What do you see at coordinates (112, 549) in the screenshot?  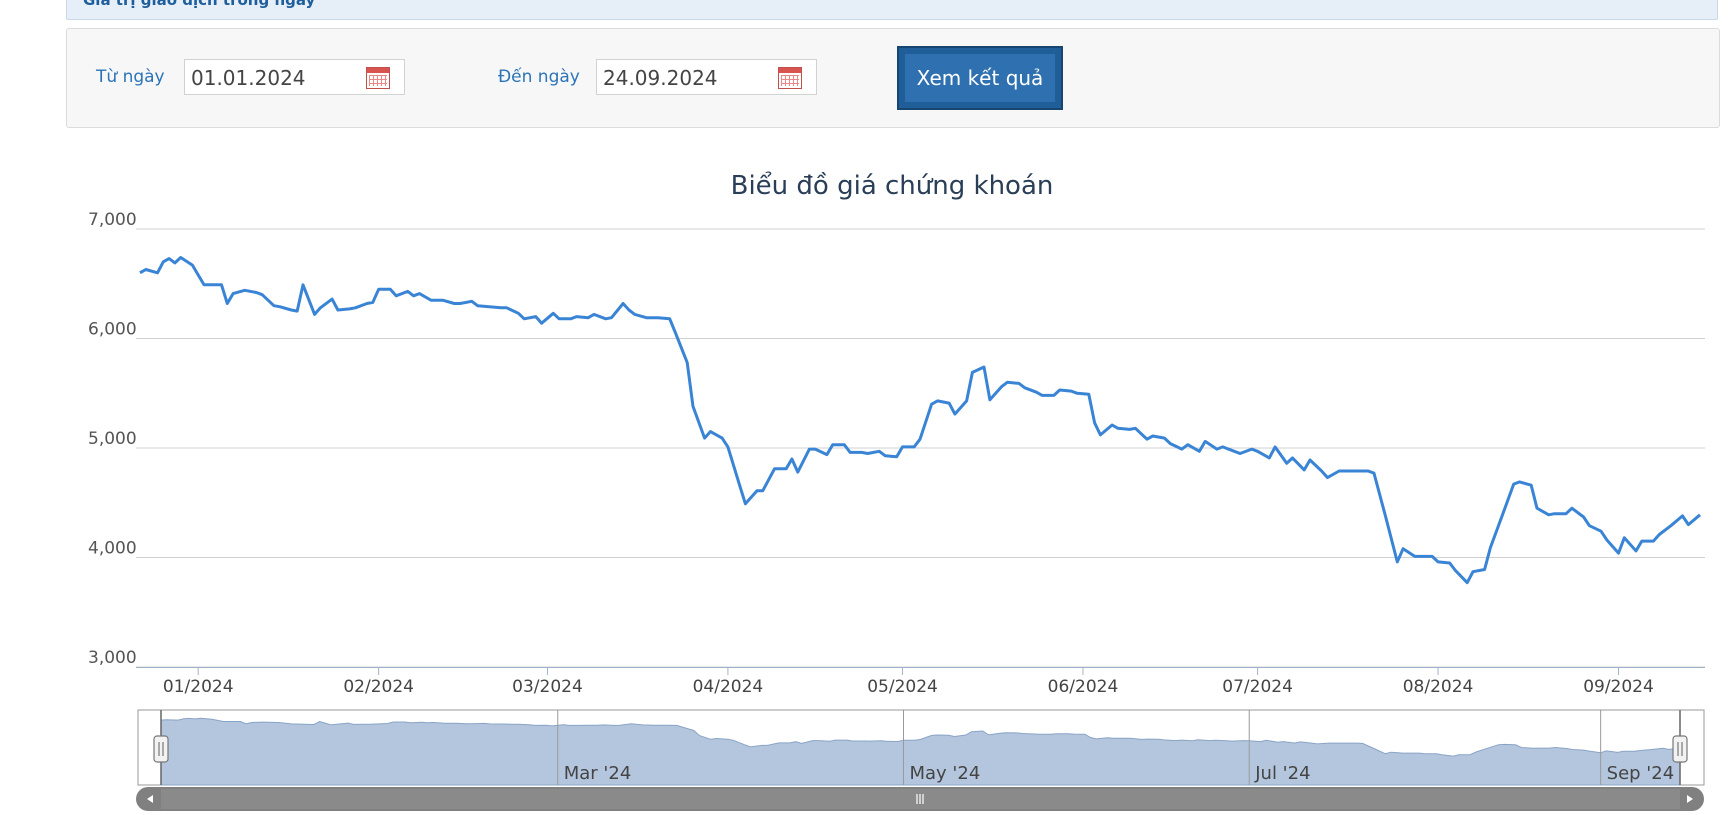 I see `y-tick-label: 4,000` at bounding box center [112, 549].